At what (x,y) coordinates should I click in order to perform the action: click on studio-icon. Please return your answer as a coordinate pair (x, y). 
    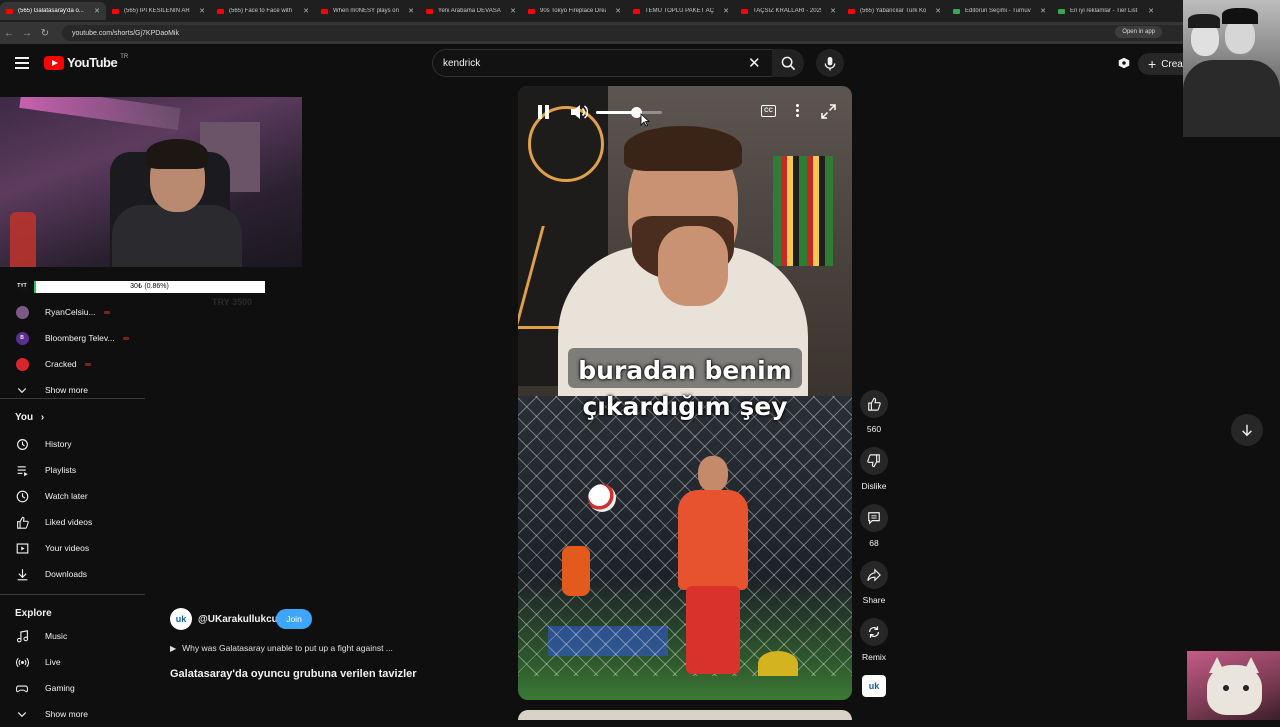
    Looking at the image, I should click on (1124, 63).